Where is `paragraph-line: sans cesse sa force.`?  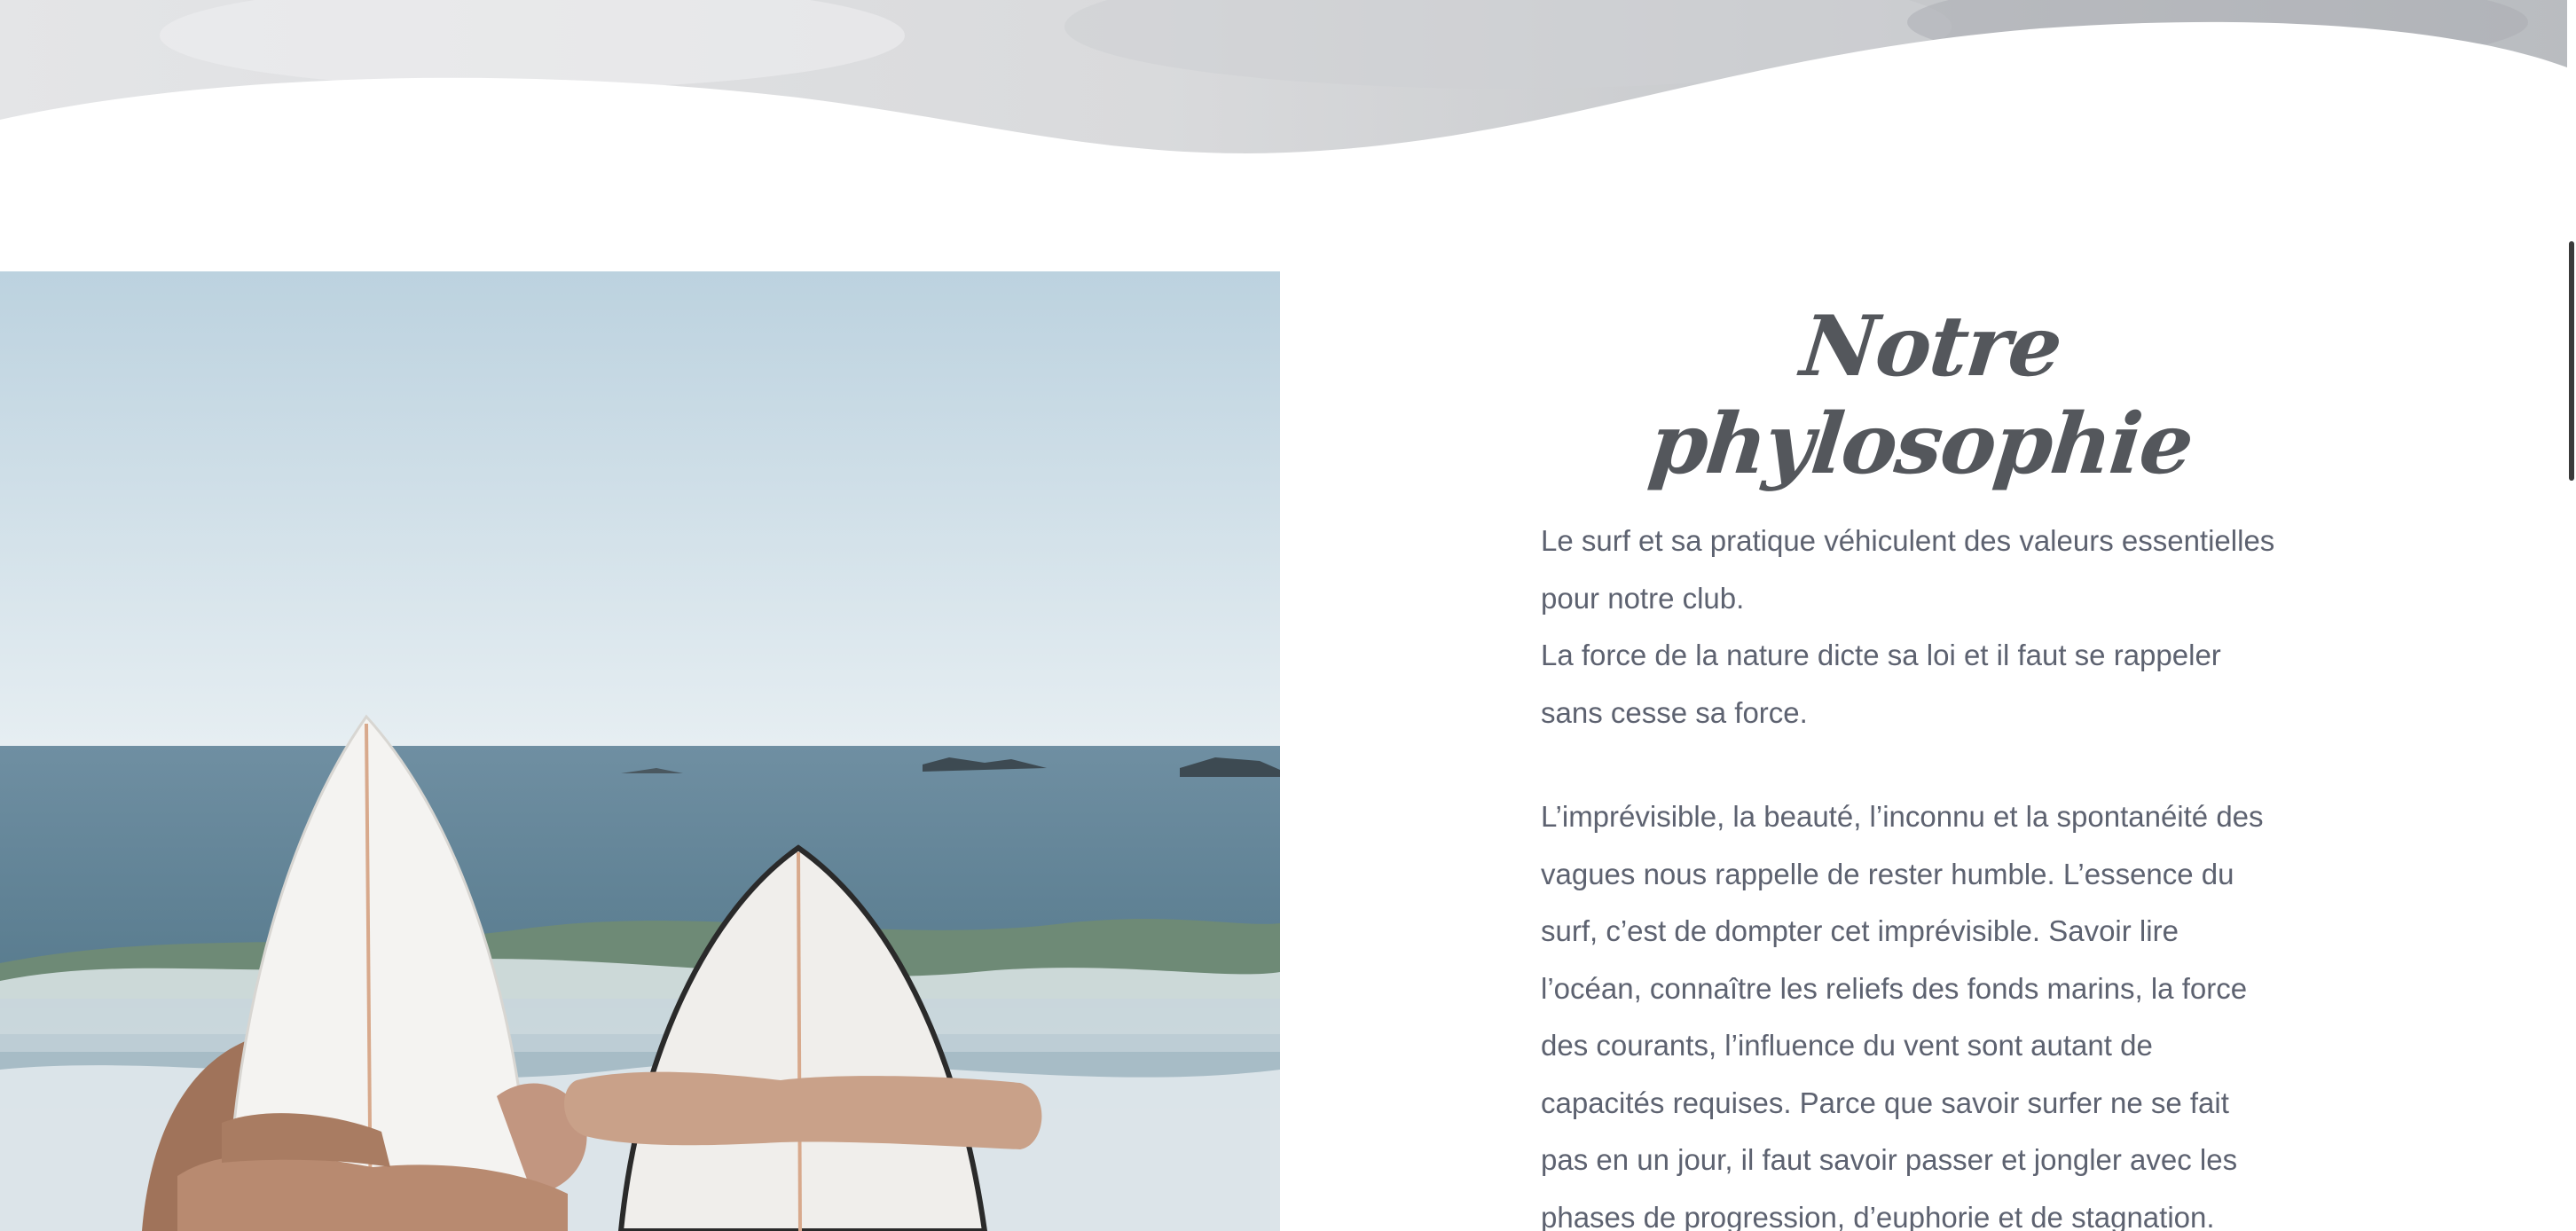 paragraph-line: sans cesse sa force. is located at coordinates (1674, 712).